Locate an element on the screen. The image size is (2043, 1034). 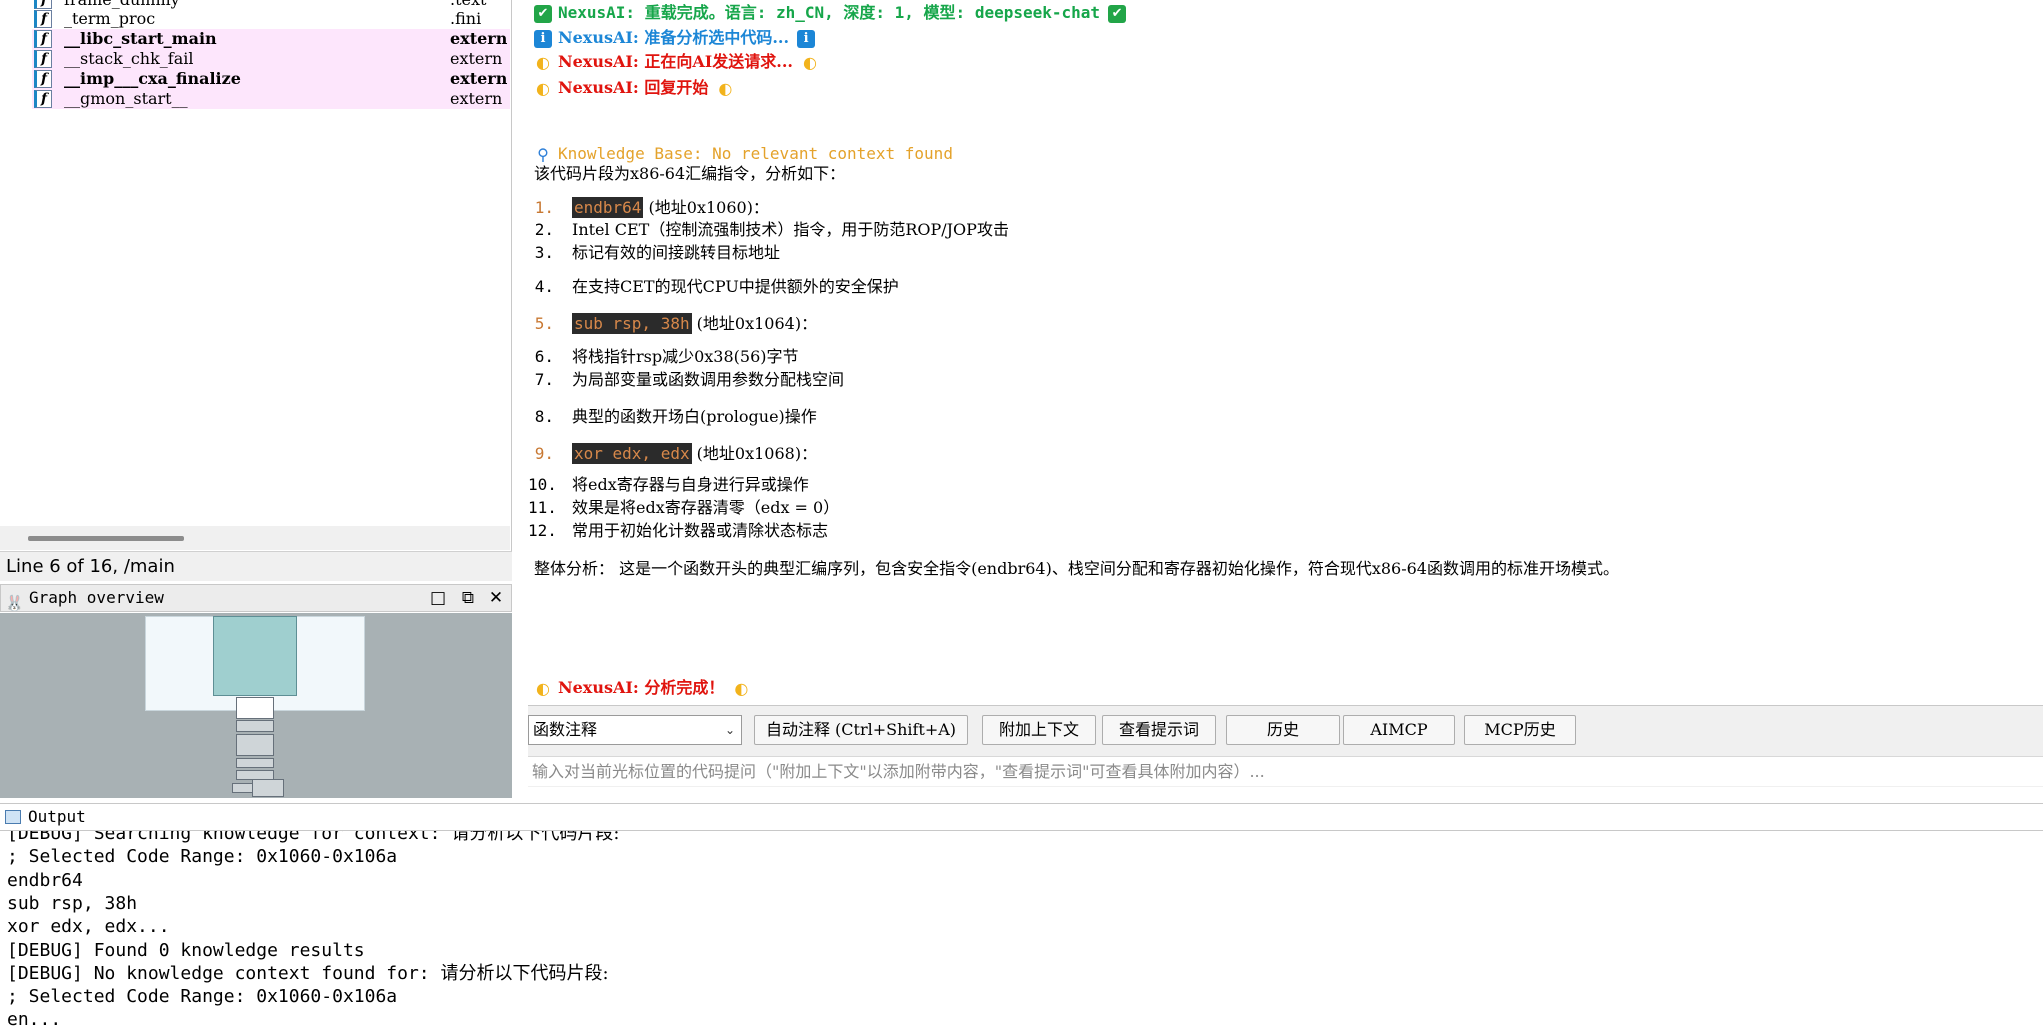
list-item-number: 8. is located at coordinates (544, 416).